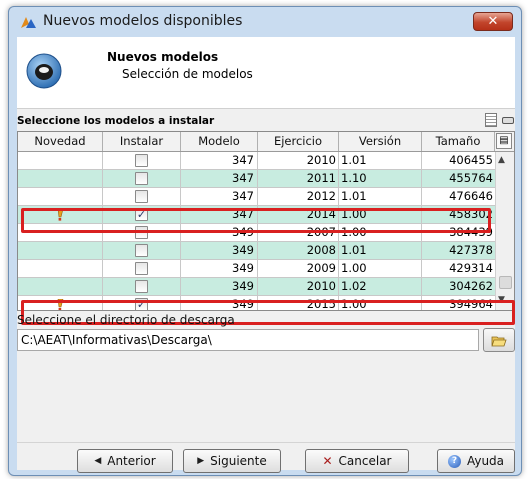 Image resolution: width=528 pixels, height=479 pixels. I want to click on version-cell: 1.10, so click(380, 178).